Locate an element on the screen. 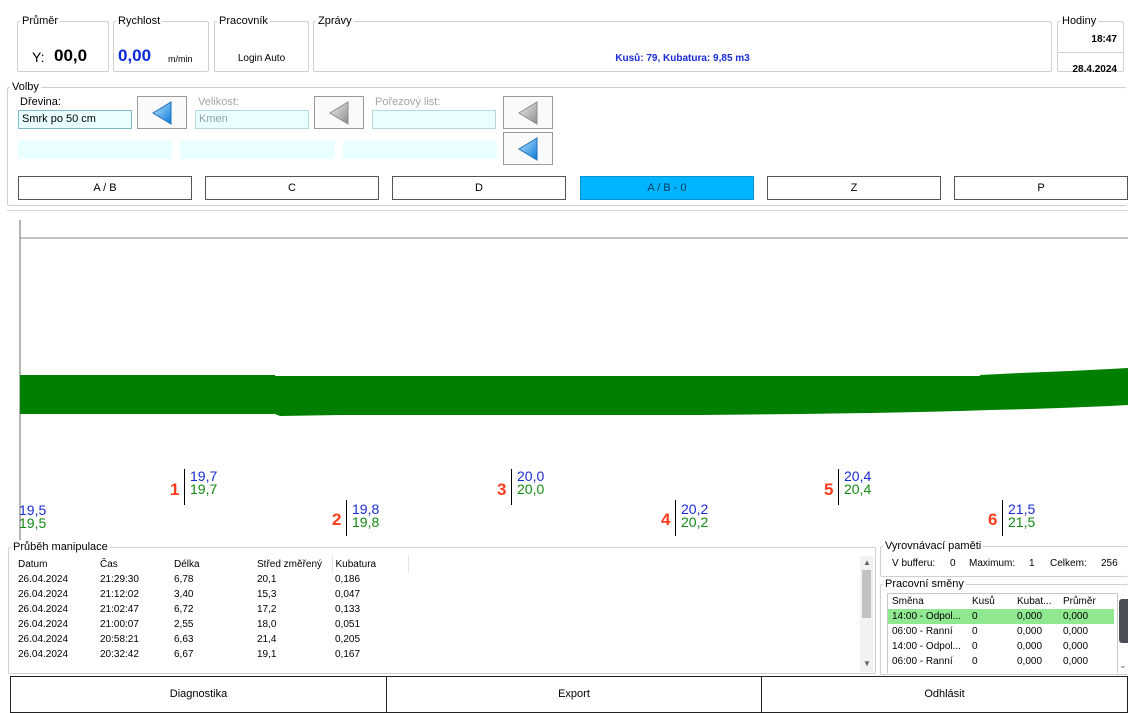 Image resolution: width=1128 pixels, height=713 pixels. velikost-label: Velikost: is located at coordinates (218, 102).